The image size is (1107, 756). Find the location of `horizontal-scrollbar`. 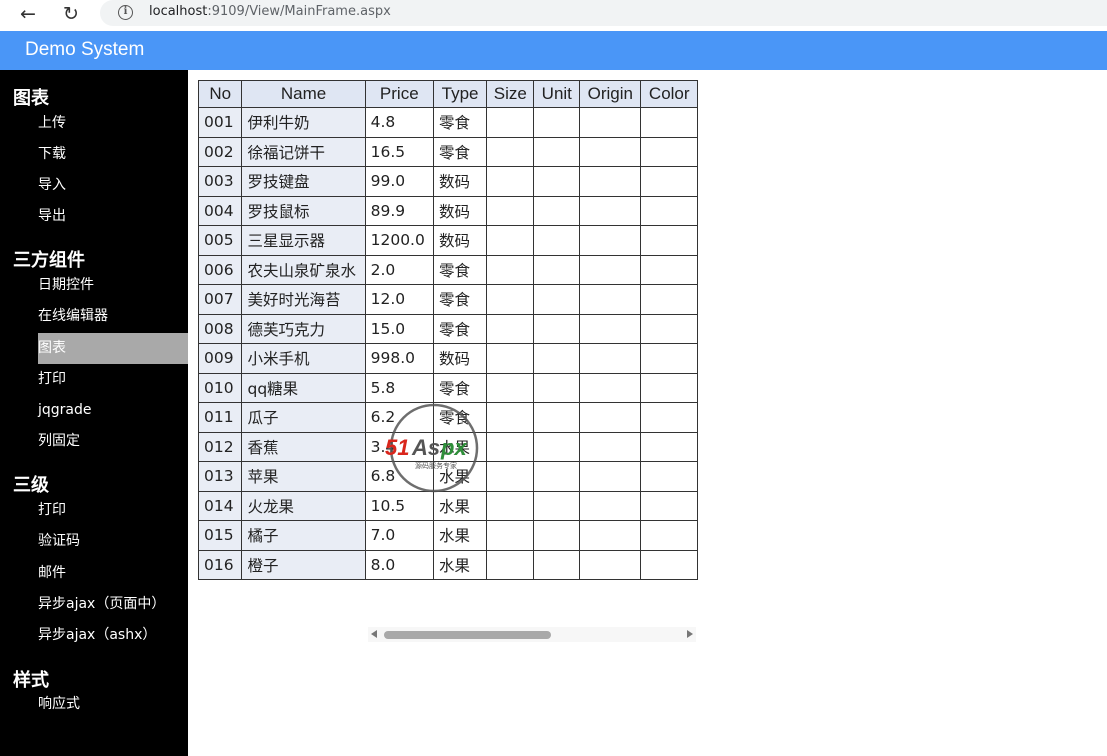

horizontal-scrollbar is located at coordinates (532, 634).